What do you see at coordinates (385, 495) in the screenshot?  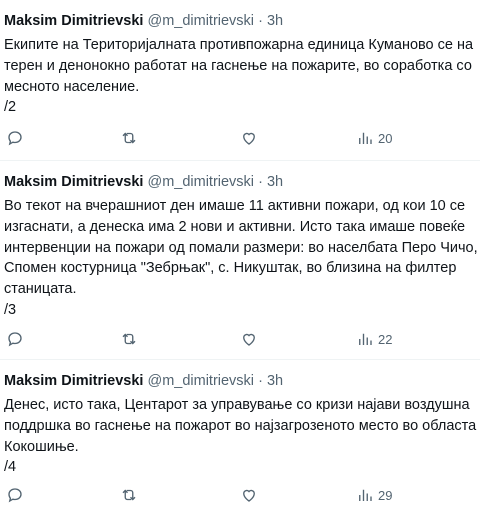 I see `views-count: 29` at bounding box center [385, 495].